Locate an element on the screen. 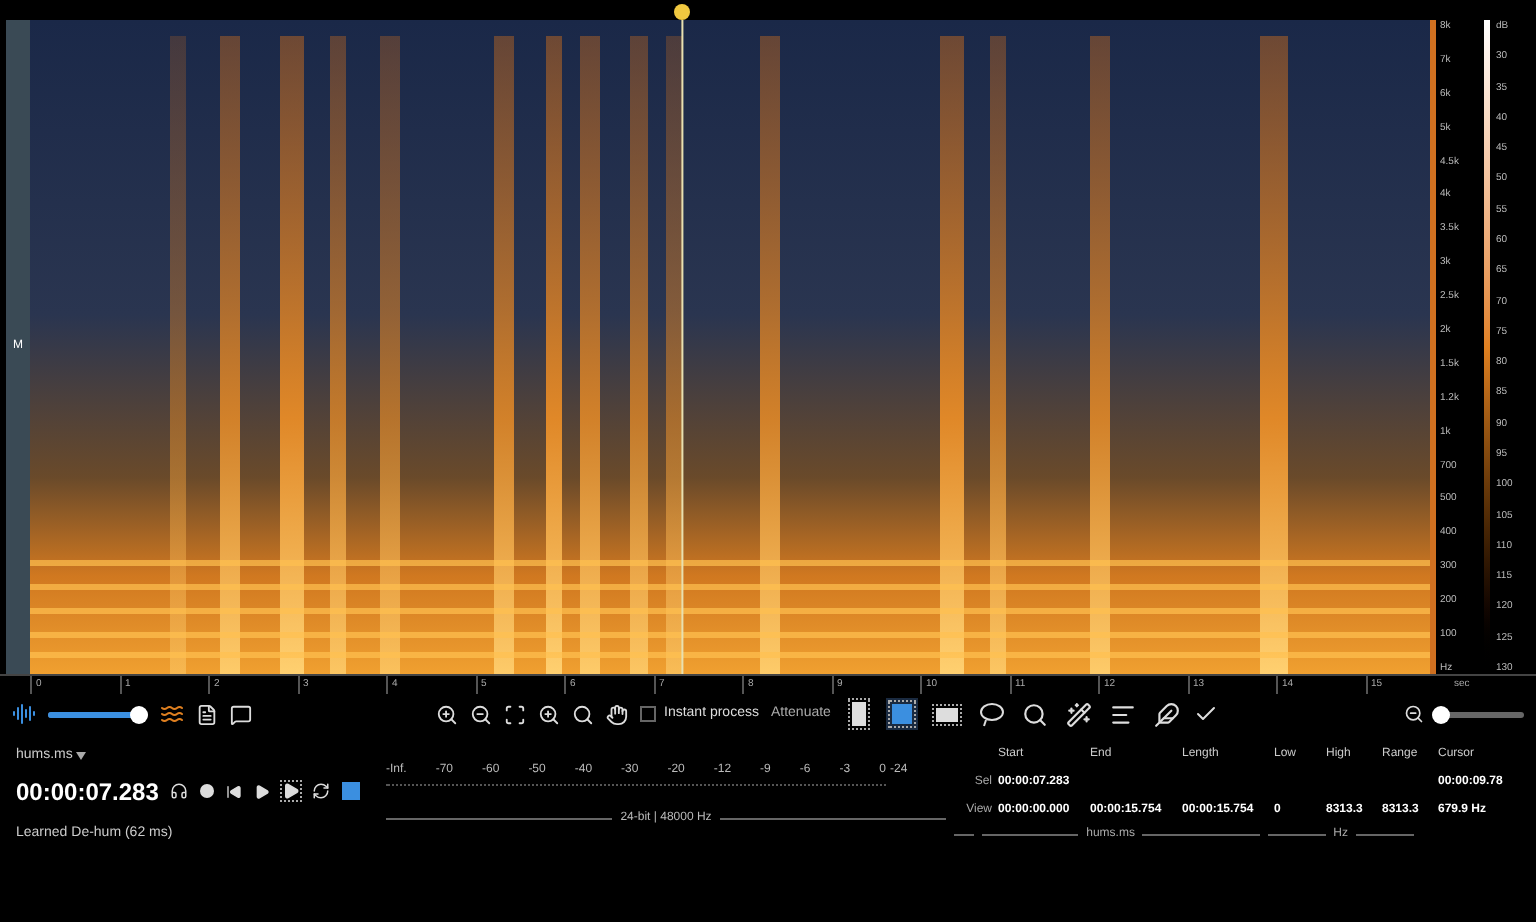 This screenshot has height=922, width=1536. zoom-in-icon is located at coordinates (447, 714).